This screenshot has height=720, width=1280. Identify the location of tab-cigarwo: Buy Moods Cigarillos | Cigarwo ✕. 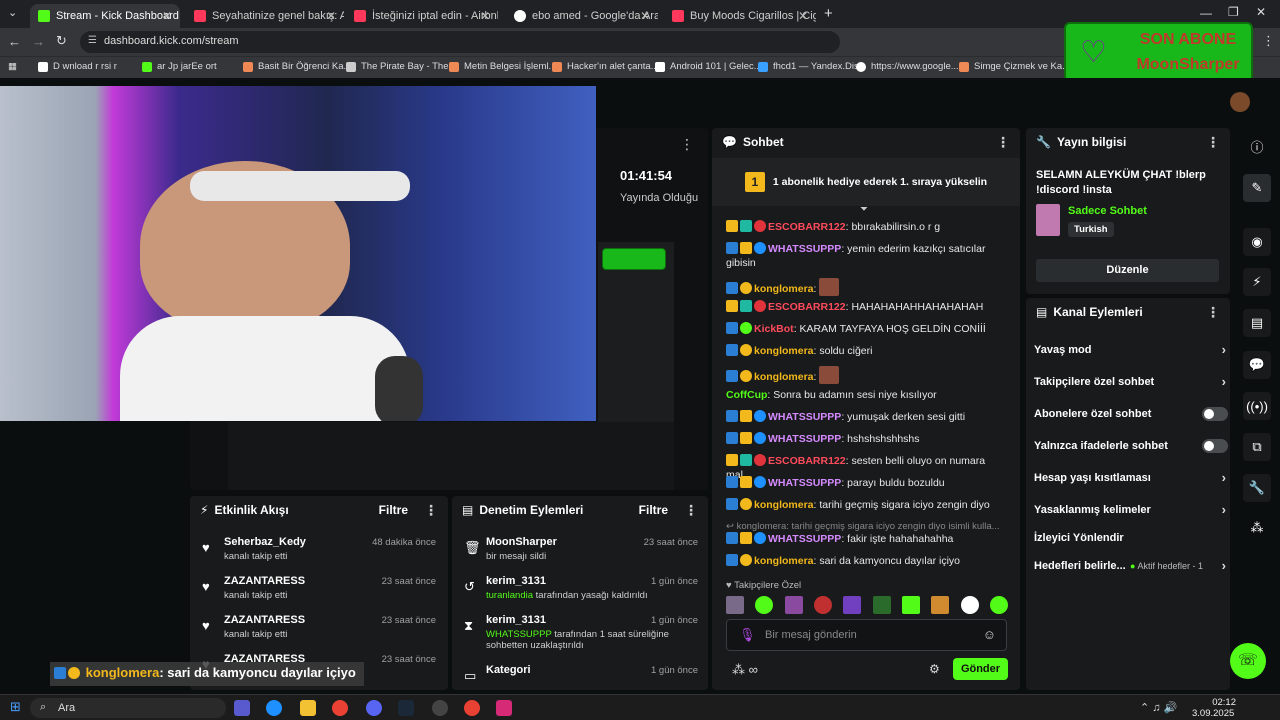
(740, 16).